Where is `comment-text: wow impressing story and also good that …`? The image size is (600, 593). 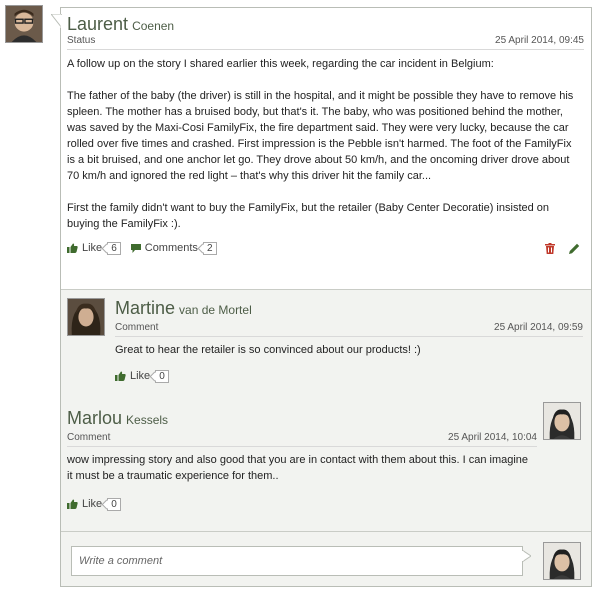 comment-text: wow impressing story and also good that … is located at coordinates (298, 468).